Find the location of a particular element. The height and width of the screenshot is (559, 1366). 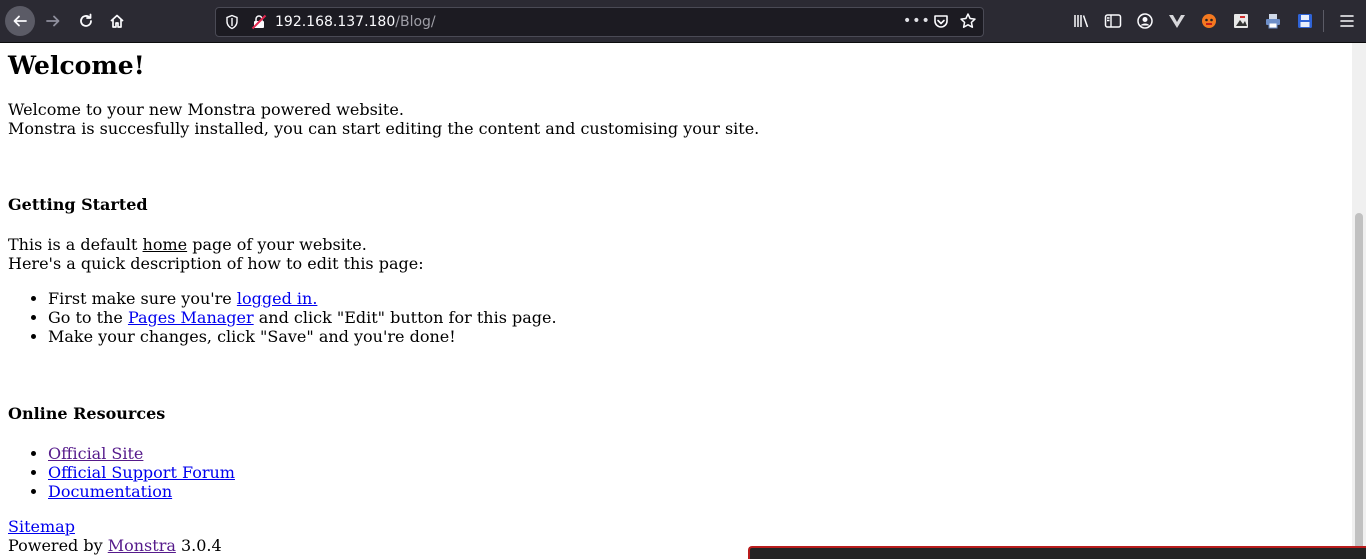

footer: Sitemap Powered by Monstra 3.0.4 is located at coordinates (115, 536).